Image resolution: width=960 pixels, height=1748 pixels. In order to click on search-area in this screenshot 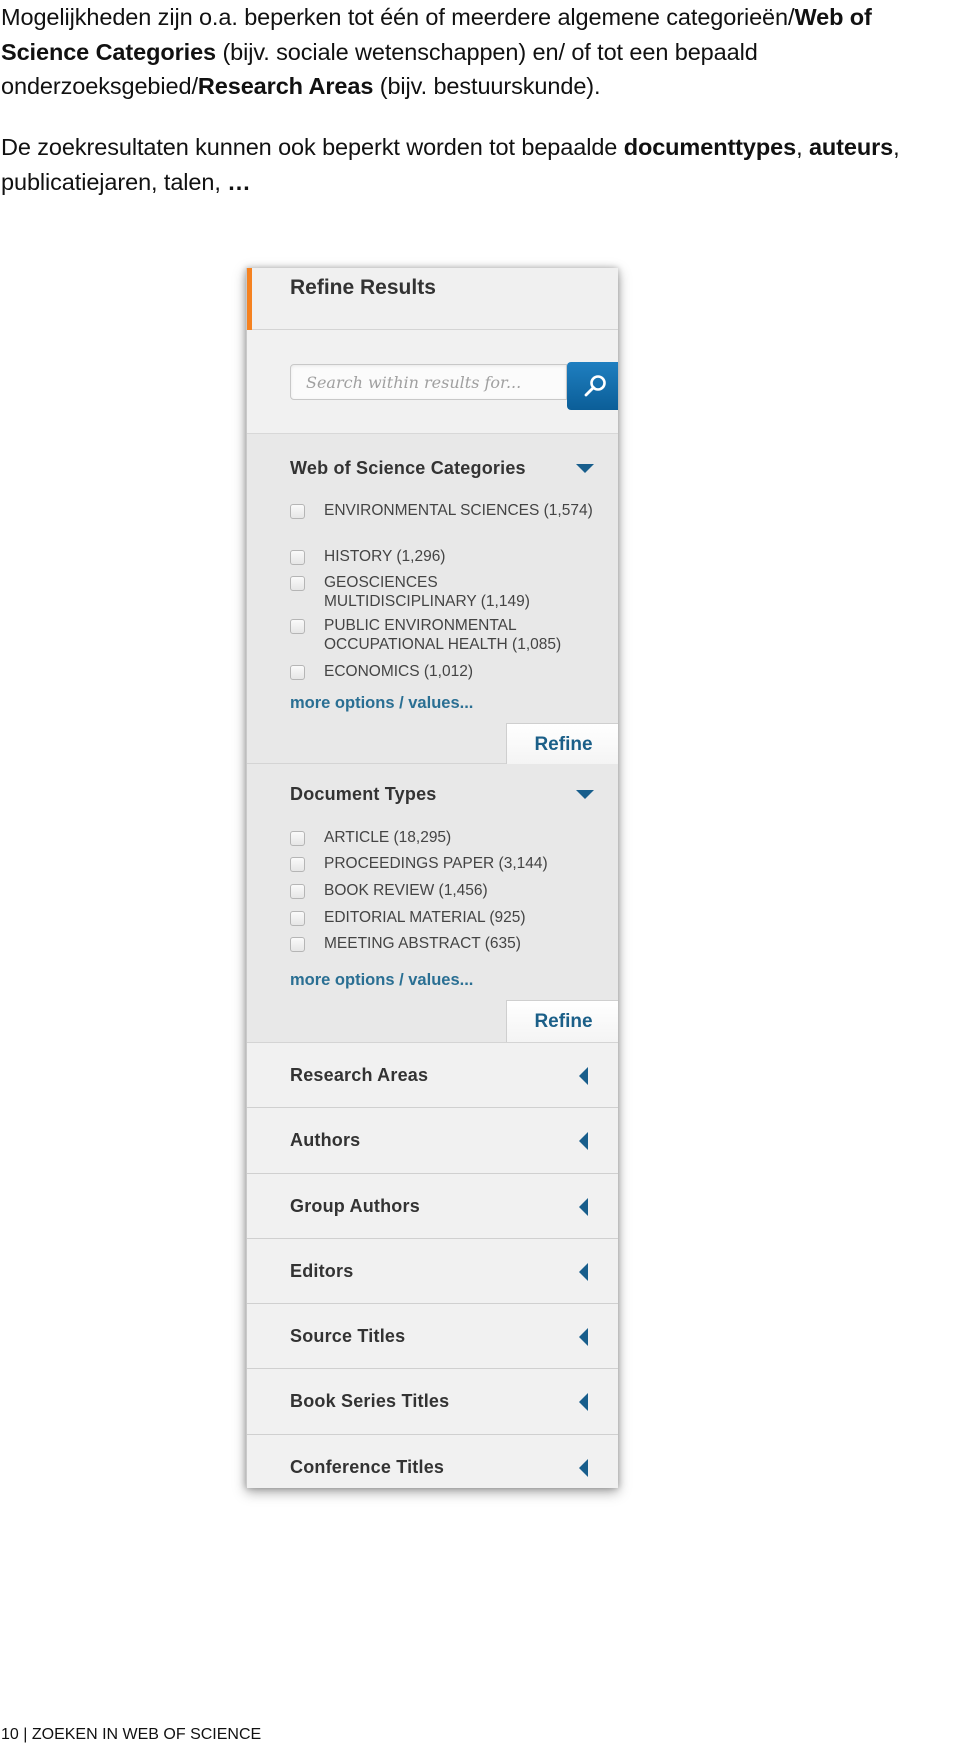, I will do `click(432, 382)`.